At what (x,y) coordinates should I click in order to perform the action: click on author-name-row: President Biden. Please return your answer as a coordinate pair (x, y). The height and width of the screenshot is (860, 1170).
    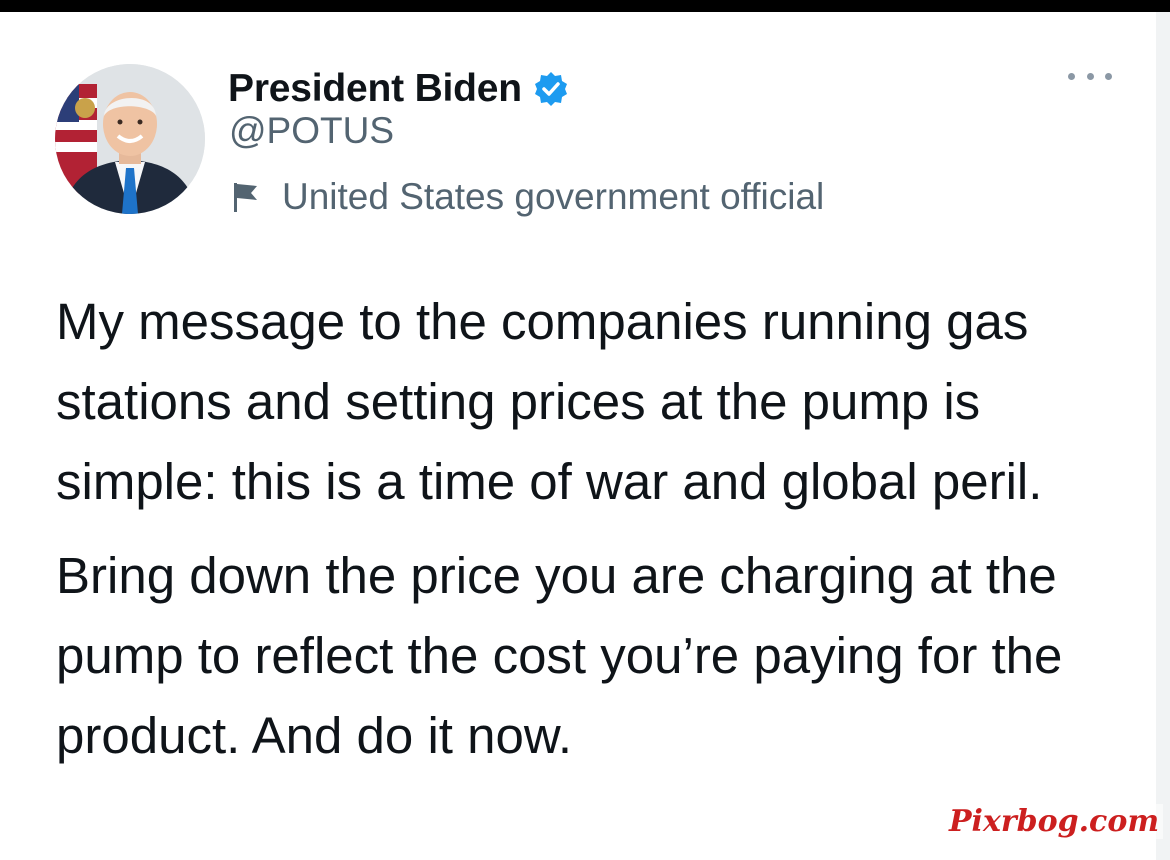
    Looking at the image, I should click on (399, 89).